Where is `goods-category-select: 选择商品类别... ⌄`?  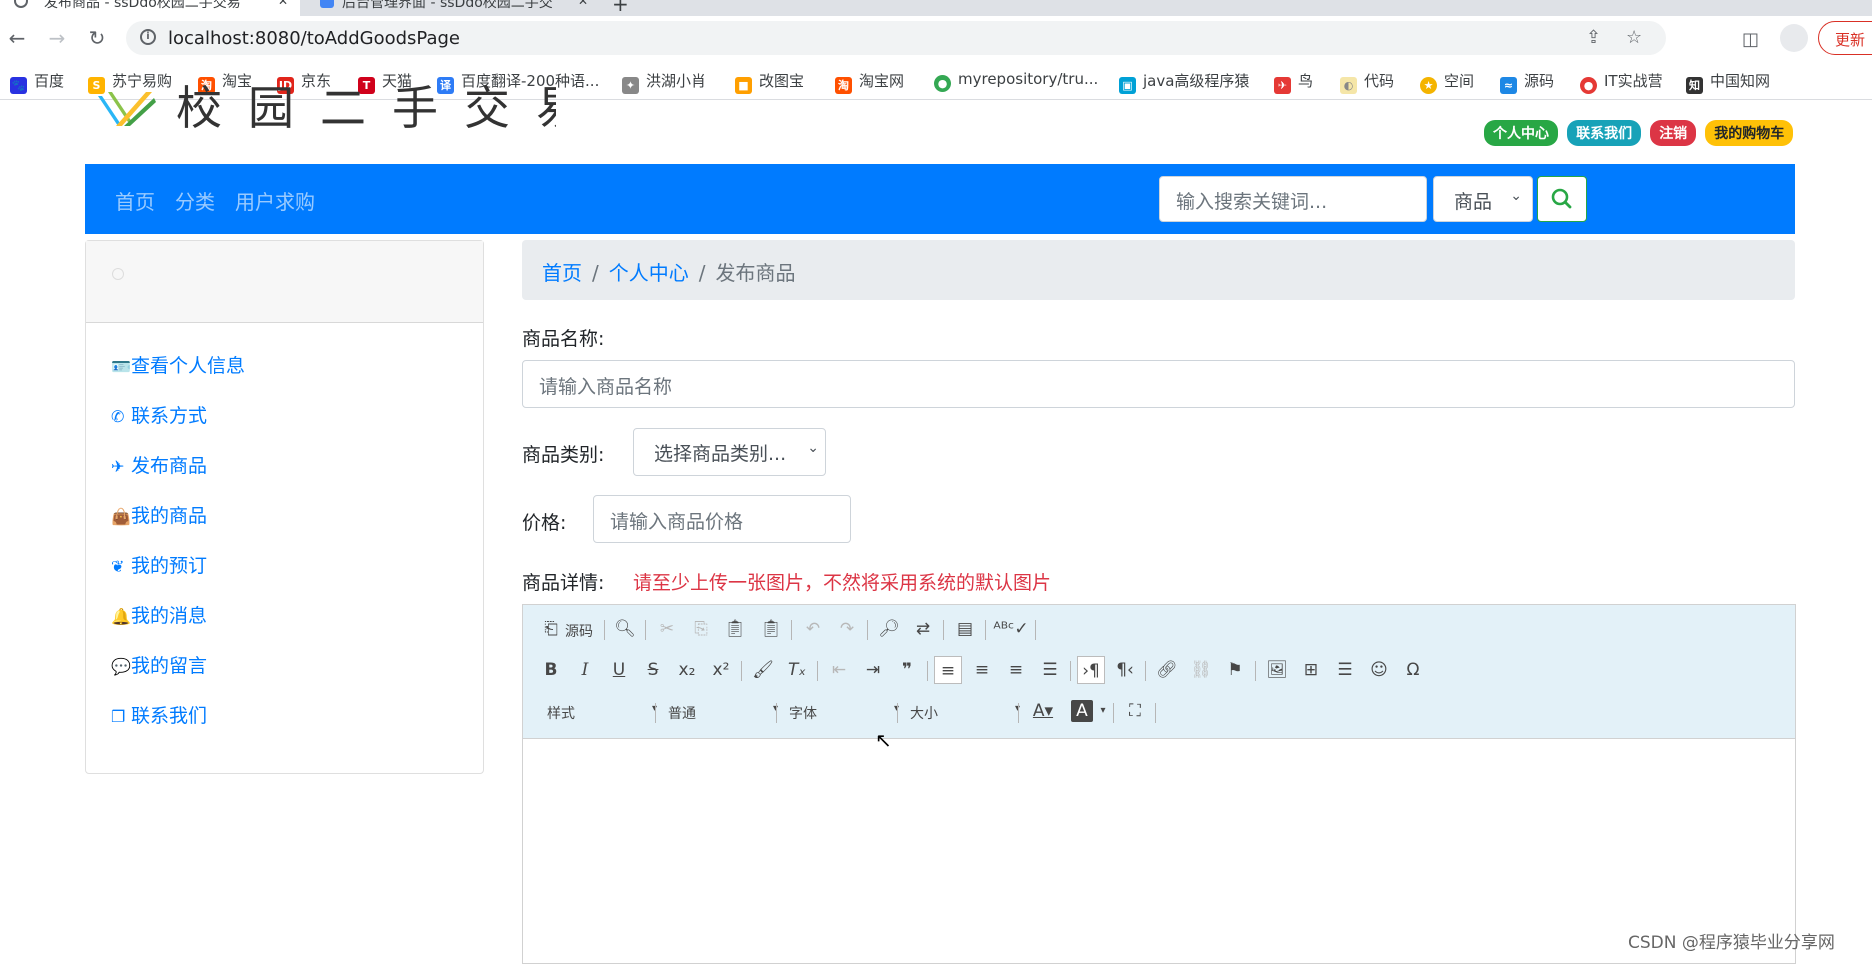
goods-category-select: 选择商品类别... ⌄ is located at coordinates (729, 452).